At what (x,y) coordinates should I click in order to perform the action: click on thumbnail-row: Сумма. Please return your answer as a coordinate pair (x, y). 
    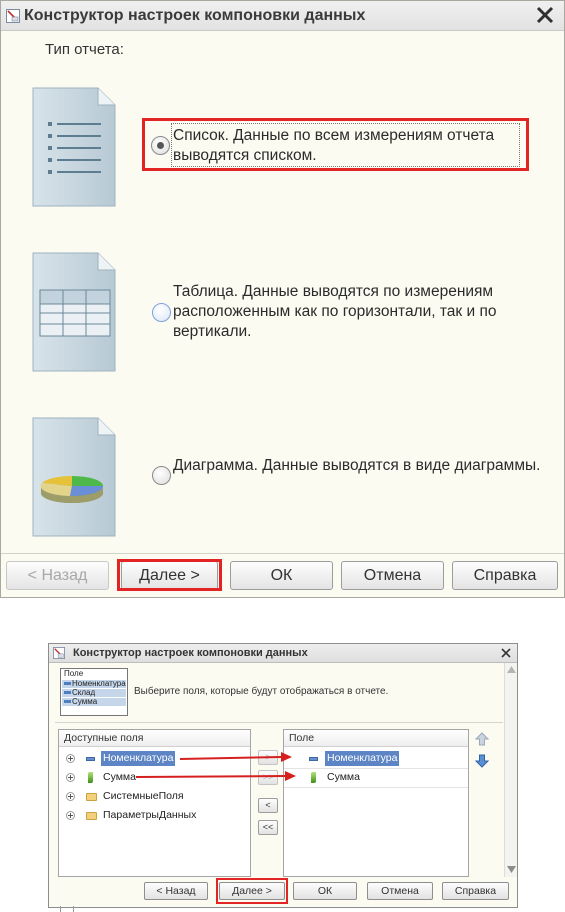
    Looking at the image, I should click on (94, 701).